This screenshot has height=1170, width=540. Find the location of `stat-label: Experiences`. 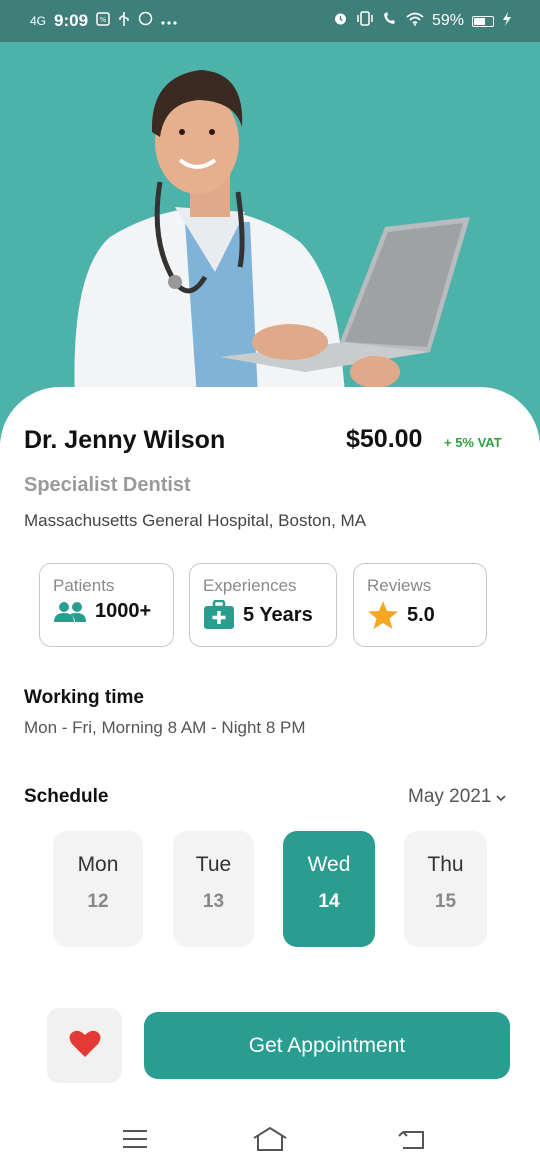

stat-label: Experiences is located at coordinates (250, 585).